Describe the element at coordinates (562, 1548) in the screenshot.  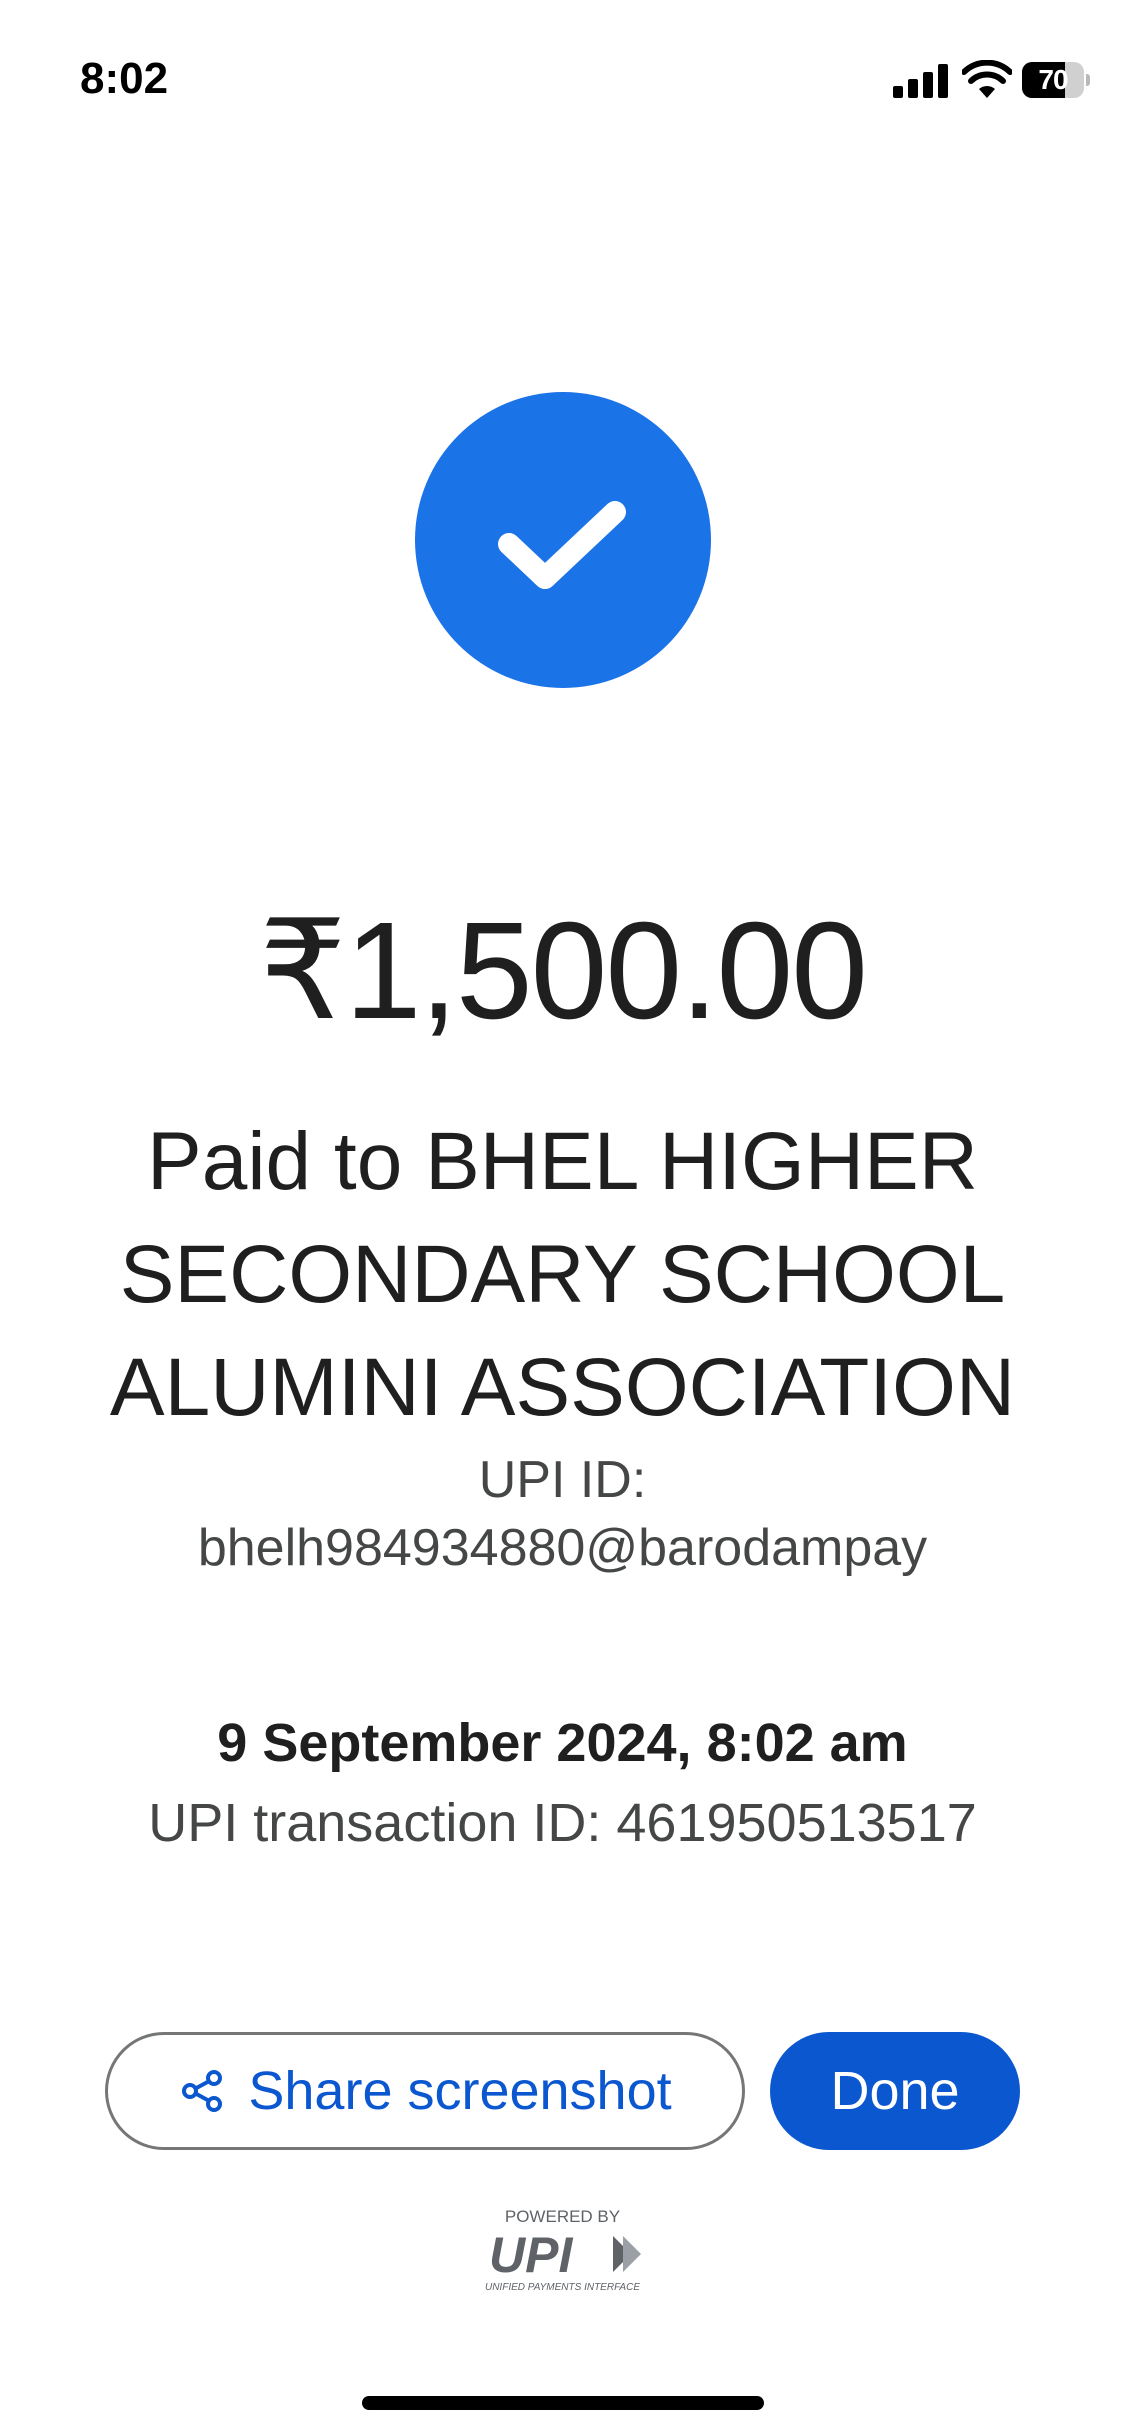
I see `upi-id-value: bhelh984934880@barodampay` at that location.